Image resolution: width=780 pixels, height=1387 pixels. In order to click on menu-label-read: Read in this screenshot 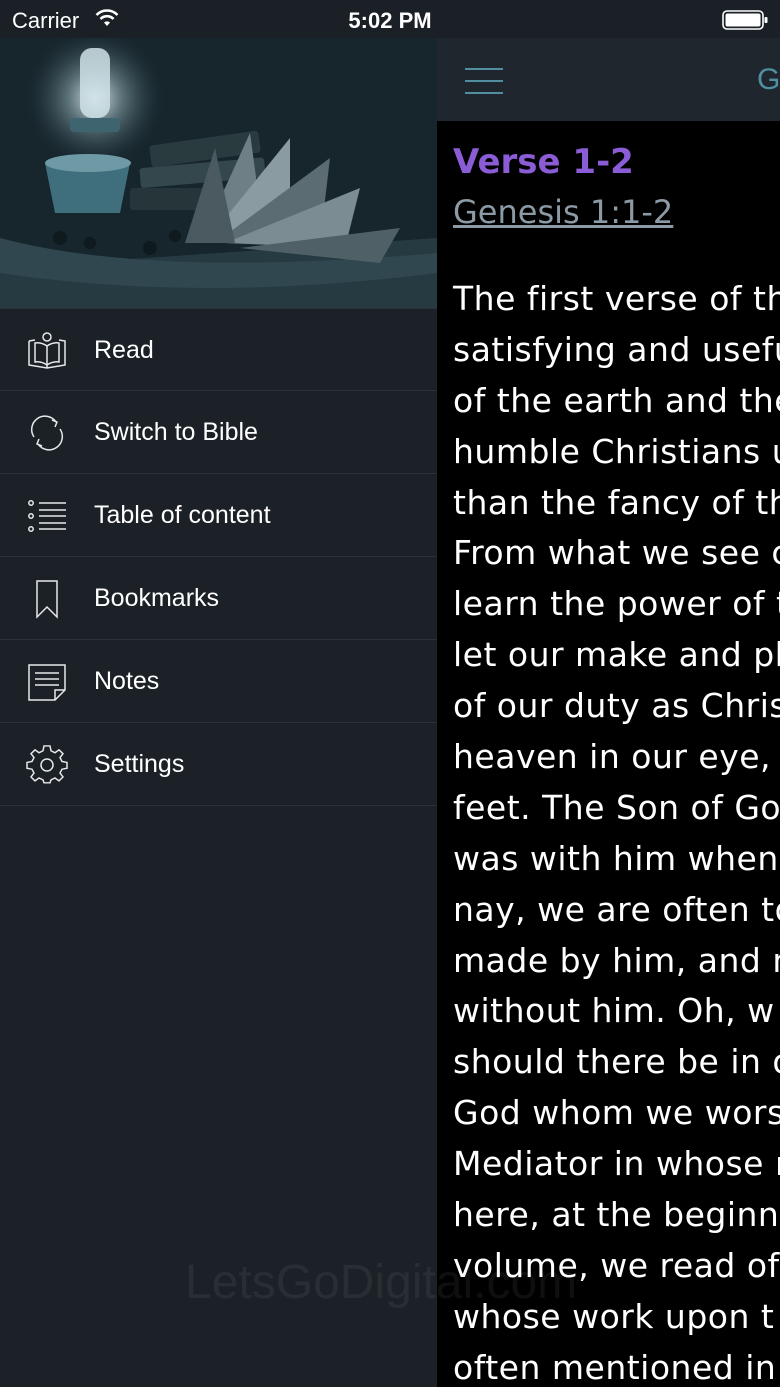, I will do `click(124, 350)`.